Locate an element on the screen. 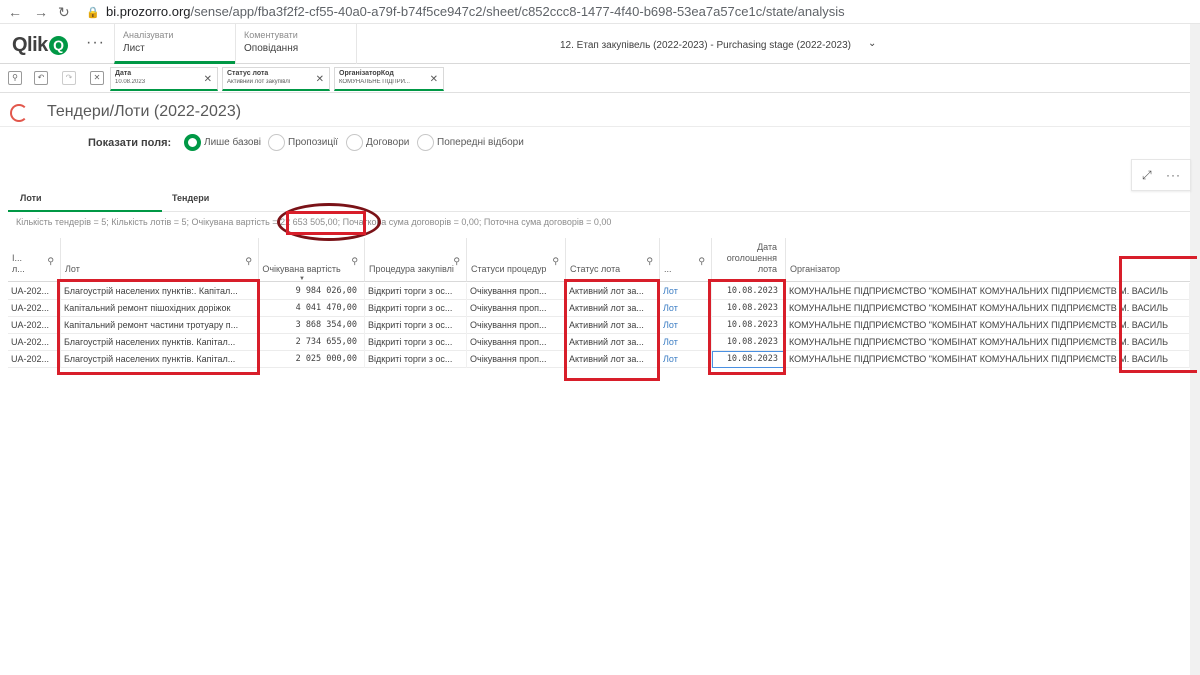 Image resolution: width=1200 pixels, height=675 pixels. col-header-label: Організатор is located at coordinates (815, 269).